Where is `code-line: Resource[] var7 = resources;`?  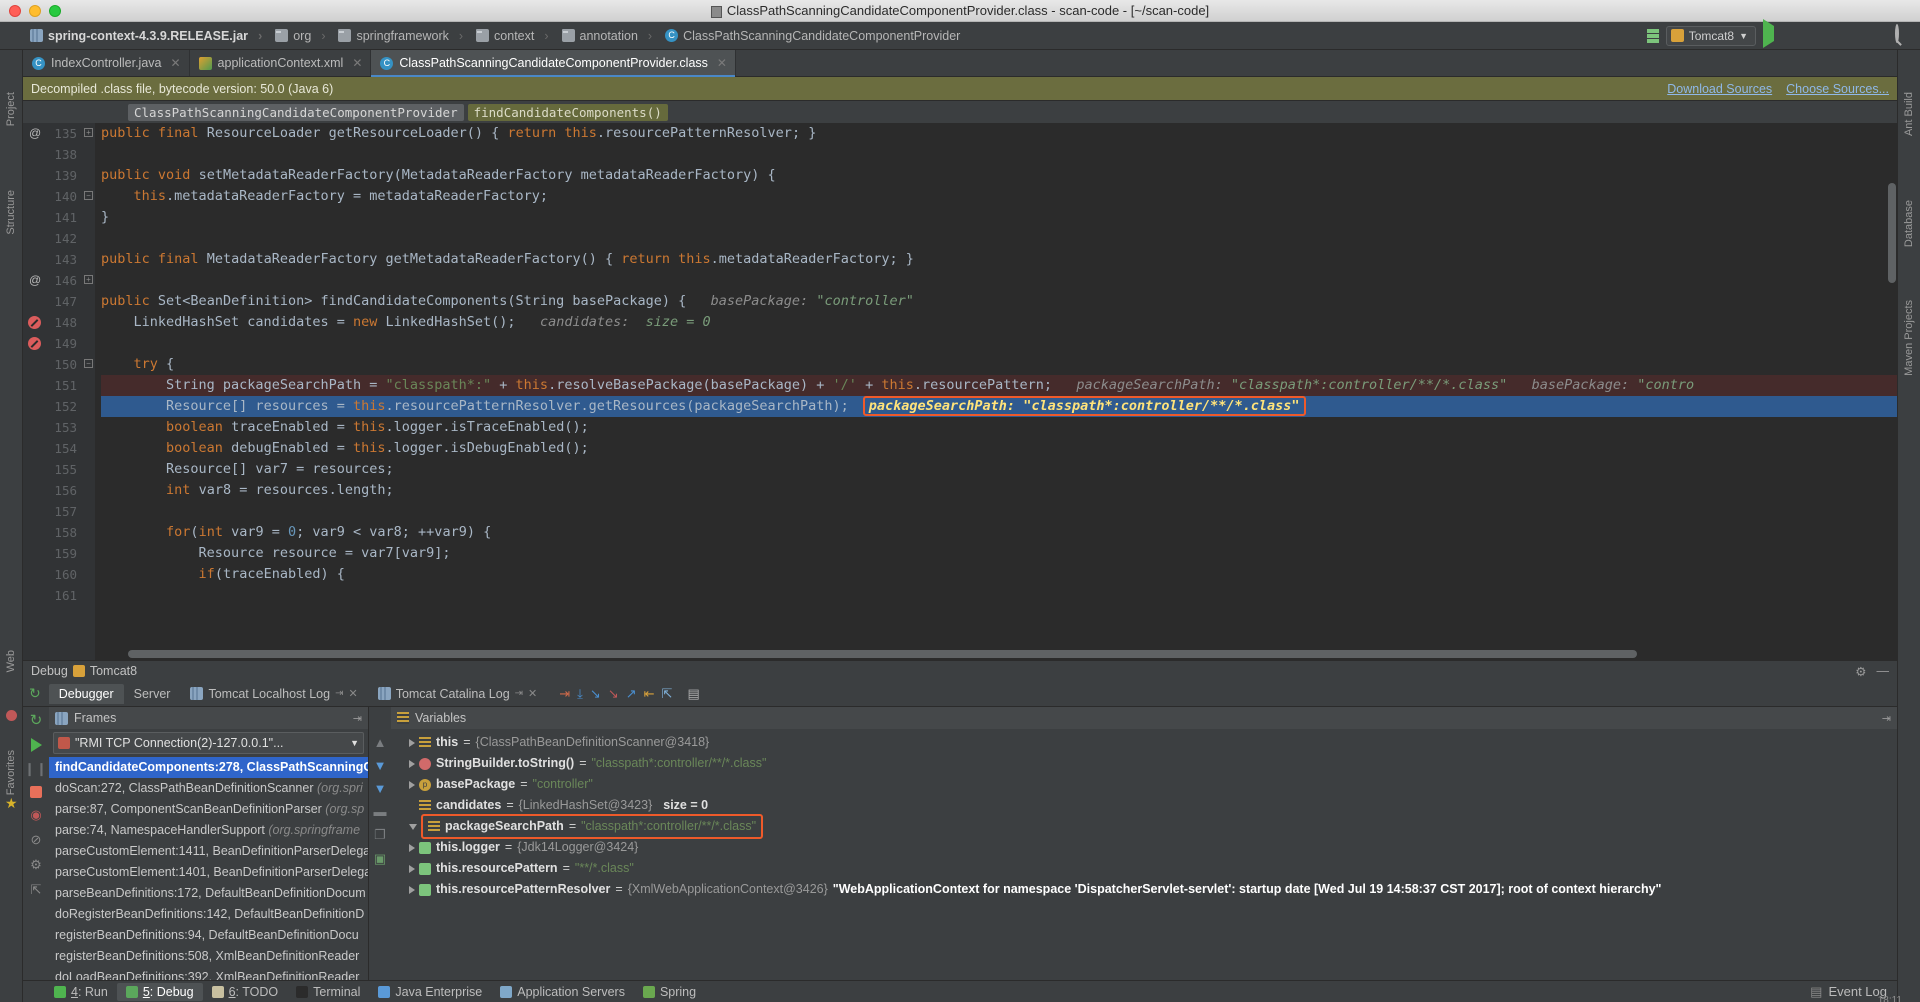 code-line: Resource[] var7 = resources; is located at coordinates (999, 469).